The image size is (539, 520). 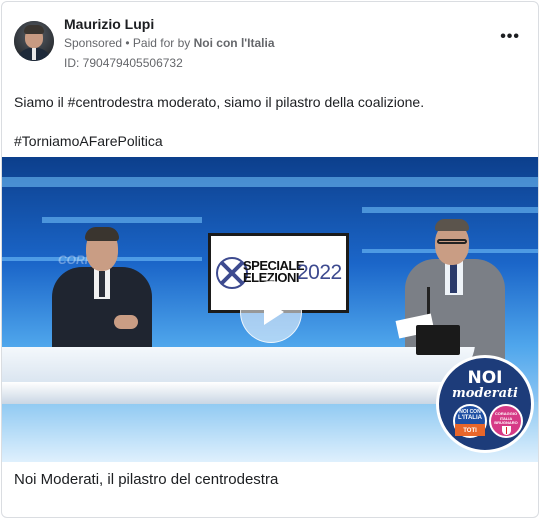 I want to click on logo-left-bottom: TOTI, so click(x=470, y=431).